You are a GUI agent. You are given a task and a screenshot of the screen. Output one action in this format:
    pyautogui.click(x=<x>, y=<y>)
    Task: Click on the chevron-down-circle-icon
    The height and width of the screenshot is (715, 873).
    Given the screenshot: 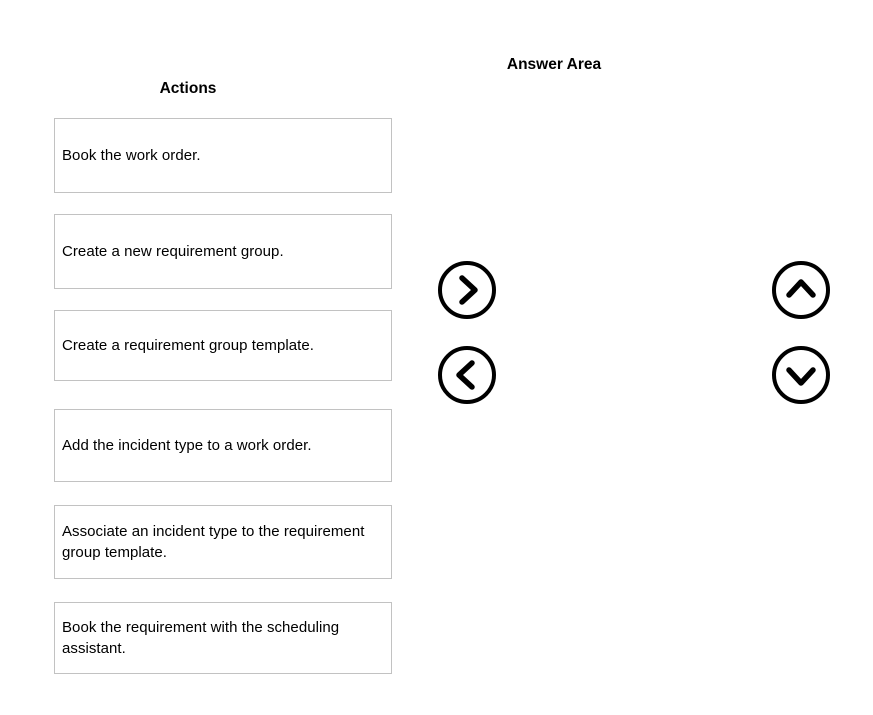 What is the action you would take?
    pyautogui.click(x=801, y=375)
    